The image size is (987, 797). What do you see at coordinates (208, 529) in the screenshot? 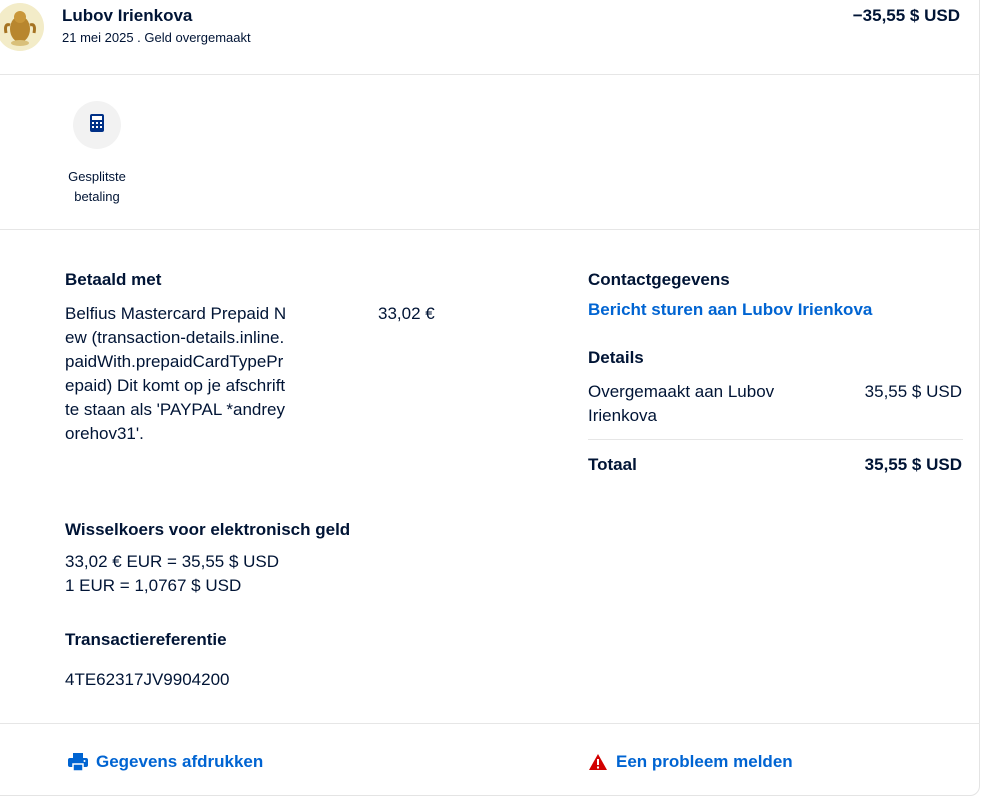
I see `exchange-rate-title: Wisselkoers voor elektronisch geld` at bounding box center [208, 529].